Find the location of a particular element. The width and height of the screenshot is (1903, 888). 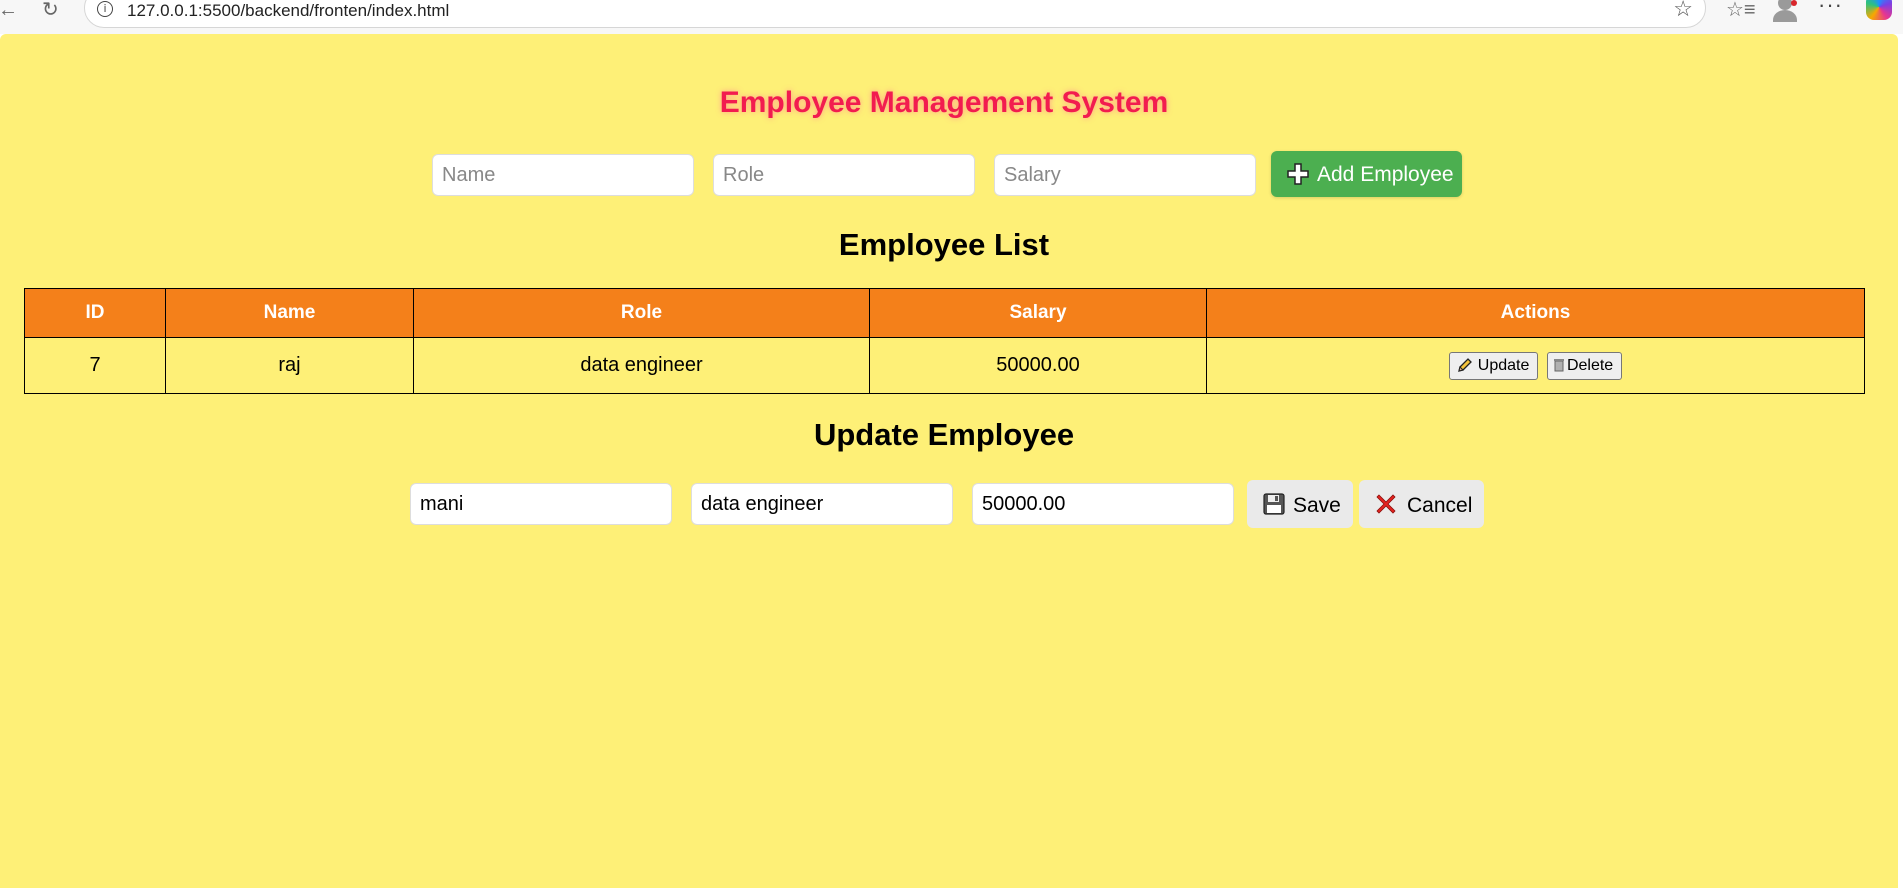

cell-id: 7 is located at coordinates (95, 365).